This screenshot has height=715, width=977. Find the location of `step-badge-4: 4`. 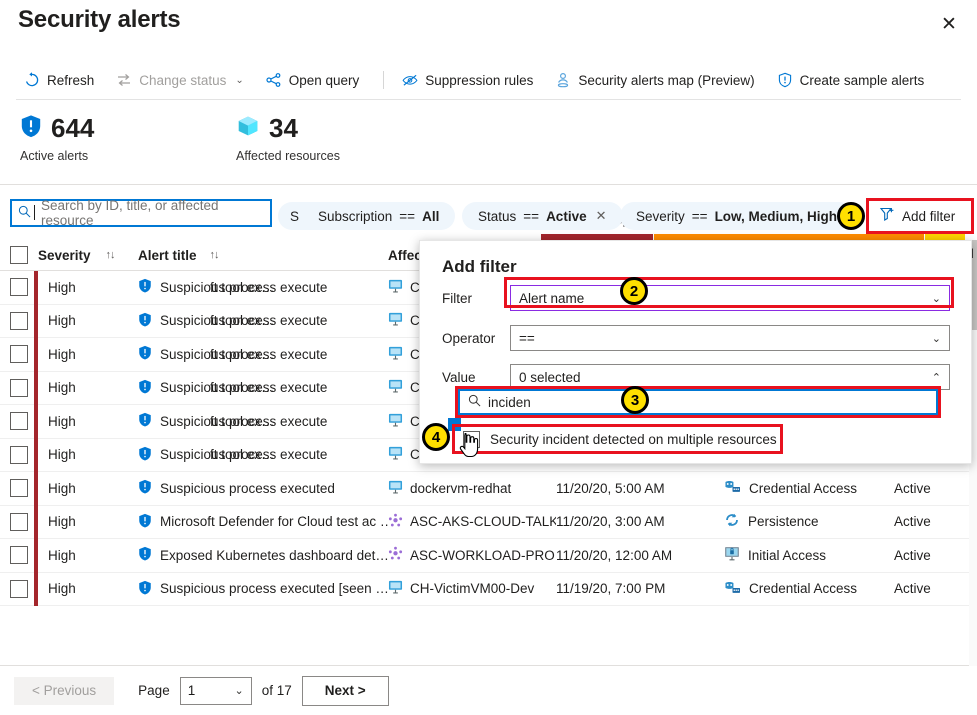

step-badge-4: 4 is located at coordinates (436, 437).